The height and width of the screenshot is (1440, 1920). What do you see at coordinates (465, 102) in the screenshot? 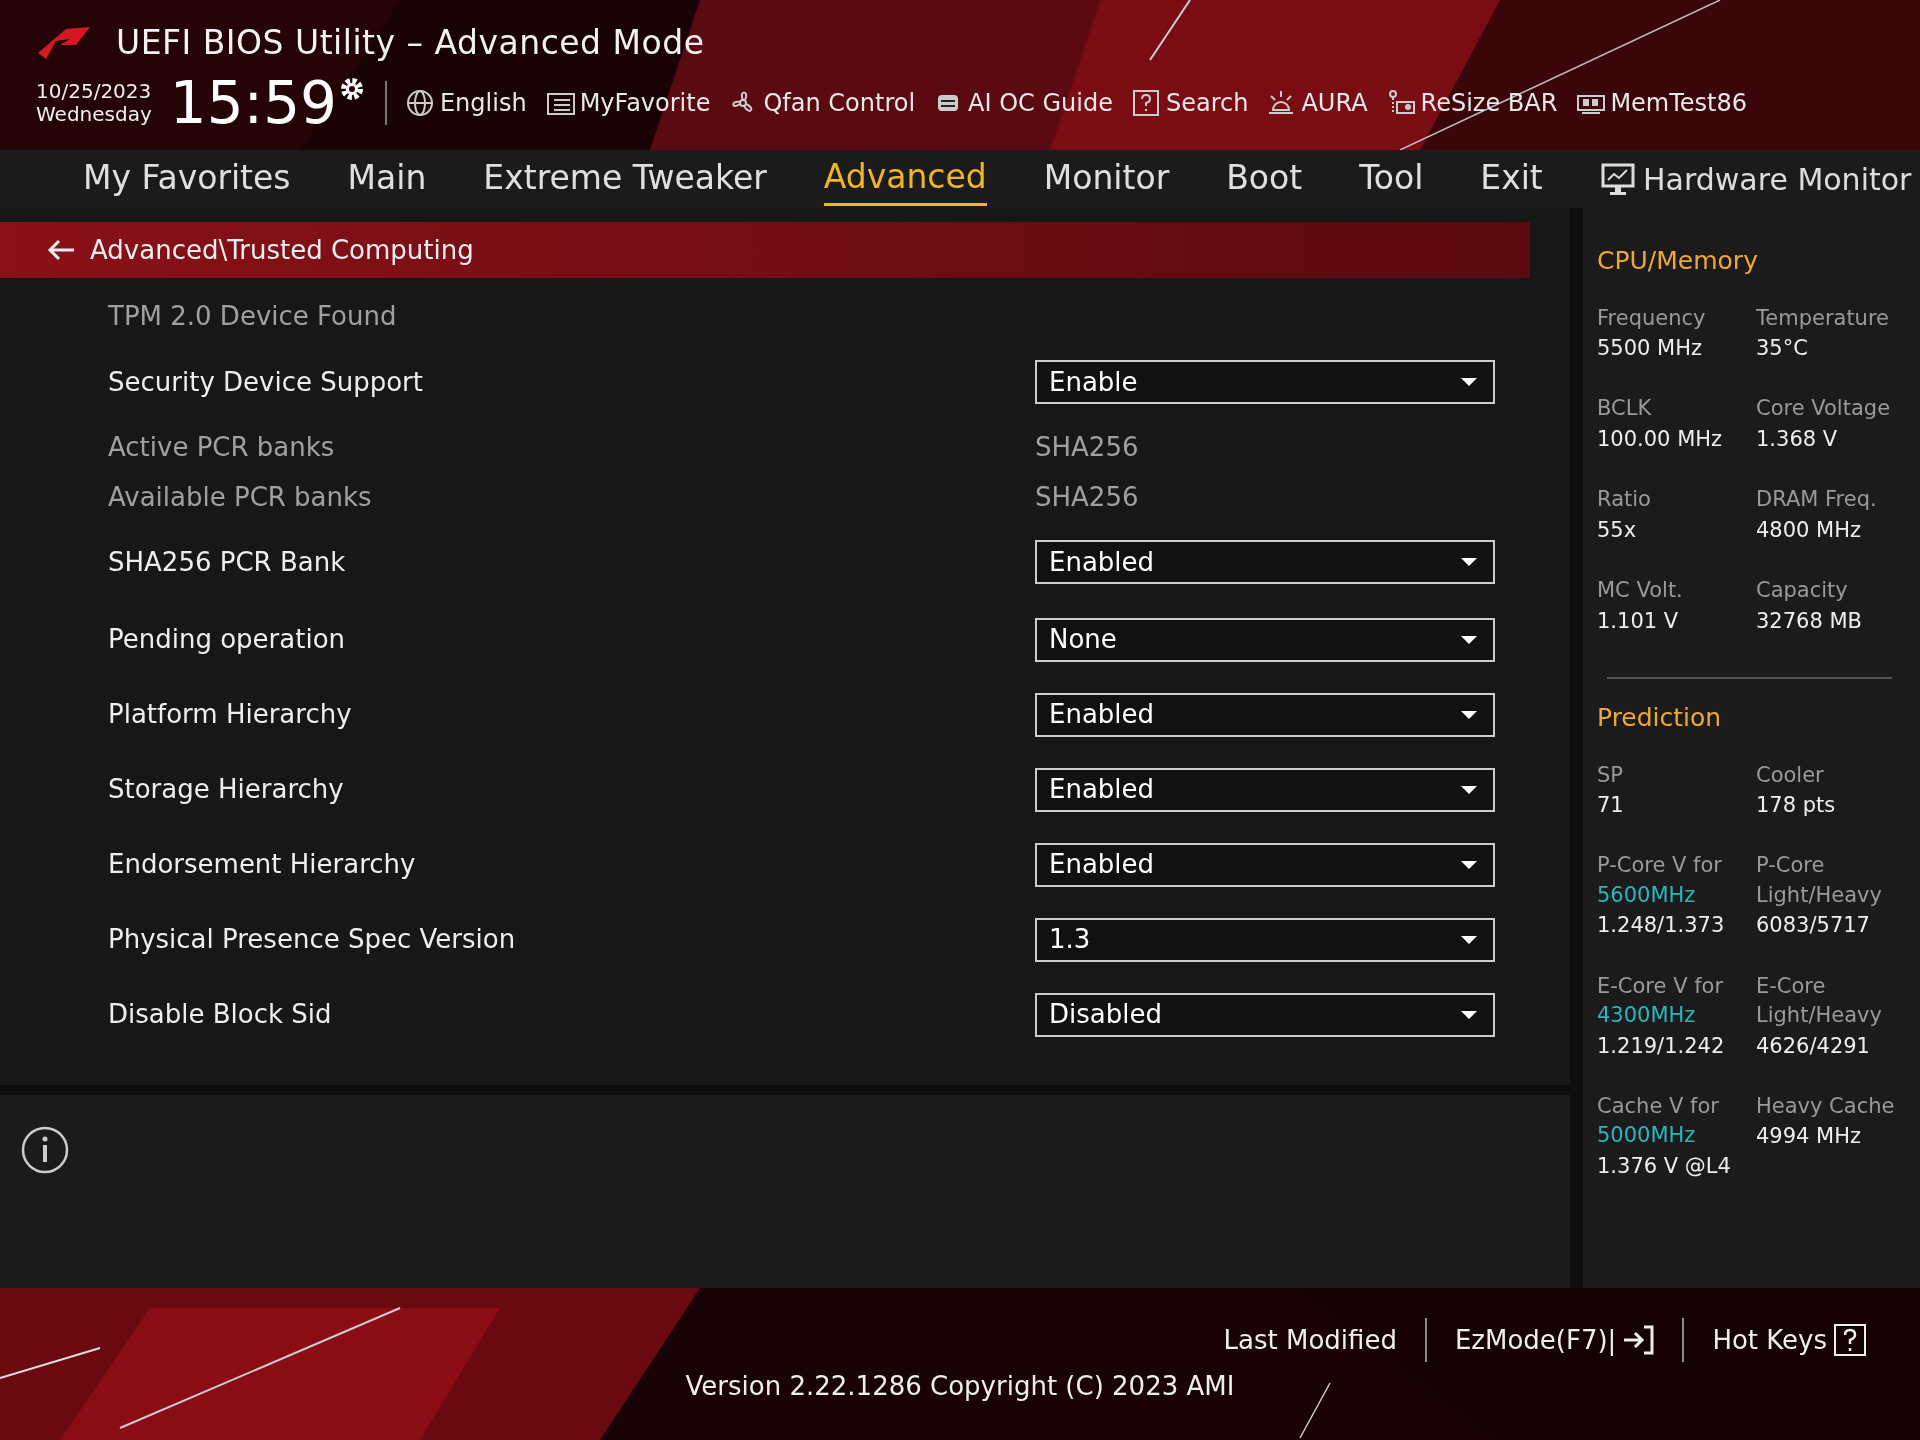
I see `toolbar-button: English` at bounding box center [465, 102].